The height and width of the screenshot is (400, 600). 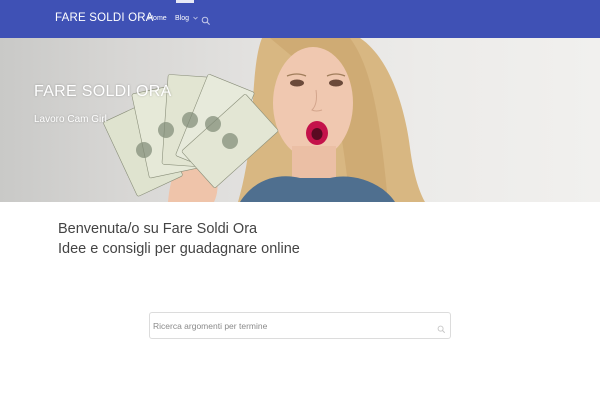 I want to click on hero-subtitle: Lavoro Cam Girl, so click(x=70, y=119).